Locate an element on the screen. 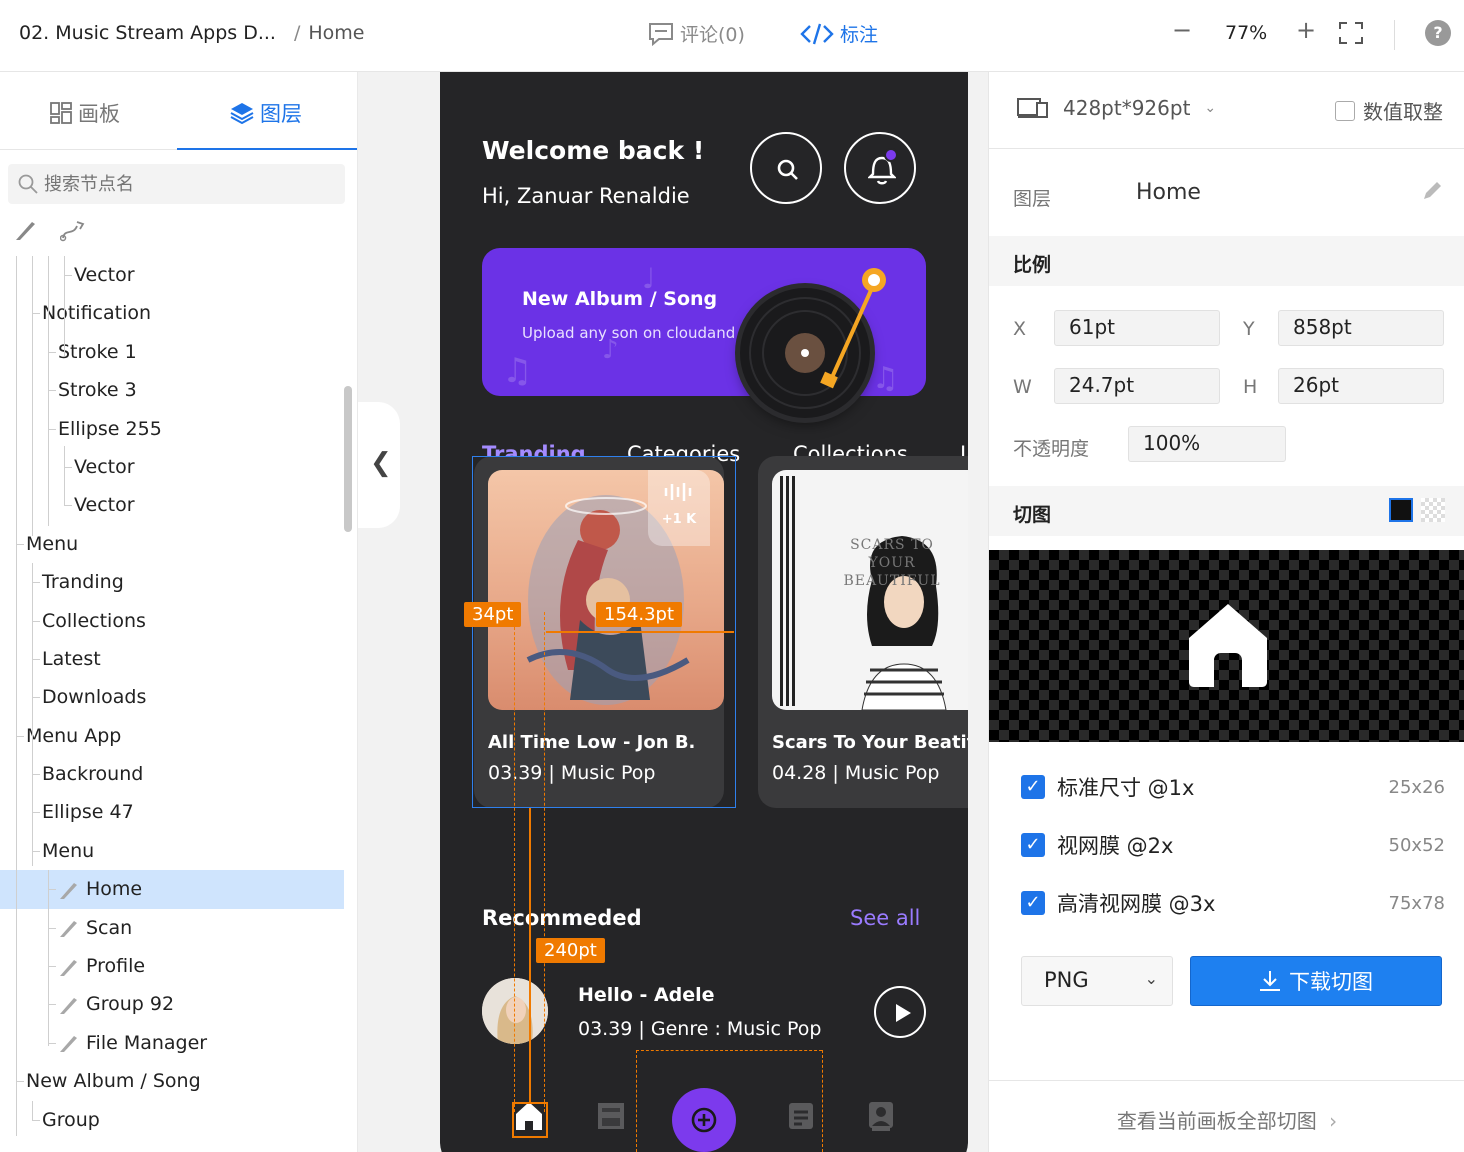 This screenshot has width=1464, height=1152. layer-tree-item: Tranding is located at coordinates (172, 582).